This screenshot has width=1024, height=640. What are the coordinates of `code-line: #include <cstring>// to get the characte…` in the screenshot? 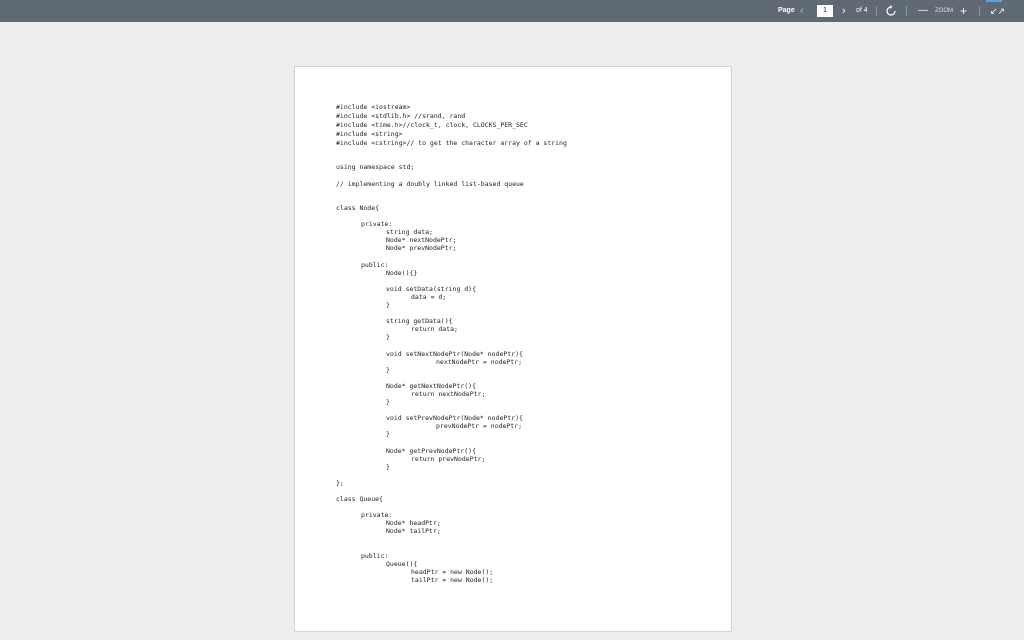 It's located at (451, 143).